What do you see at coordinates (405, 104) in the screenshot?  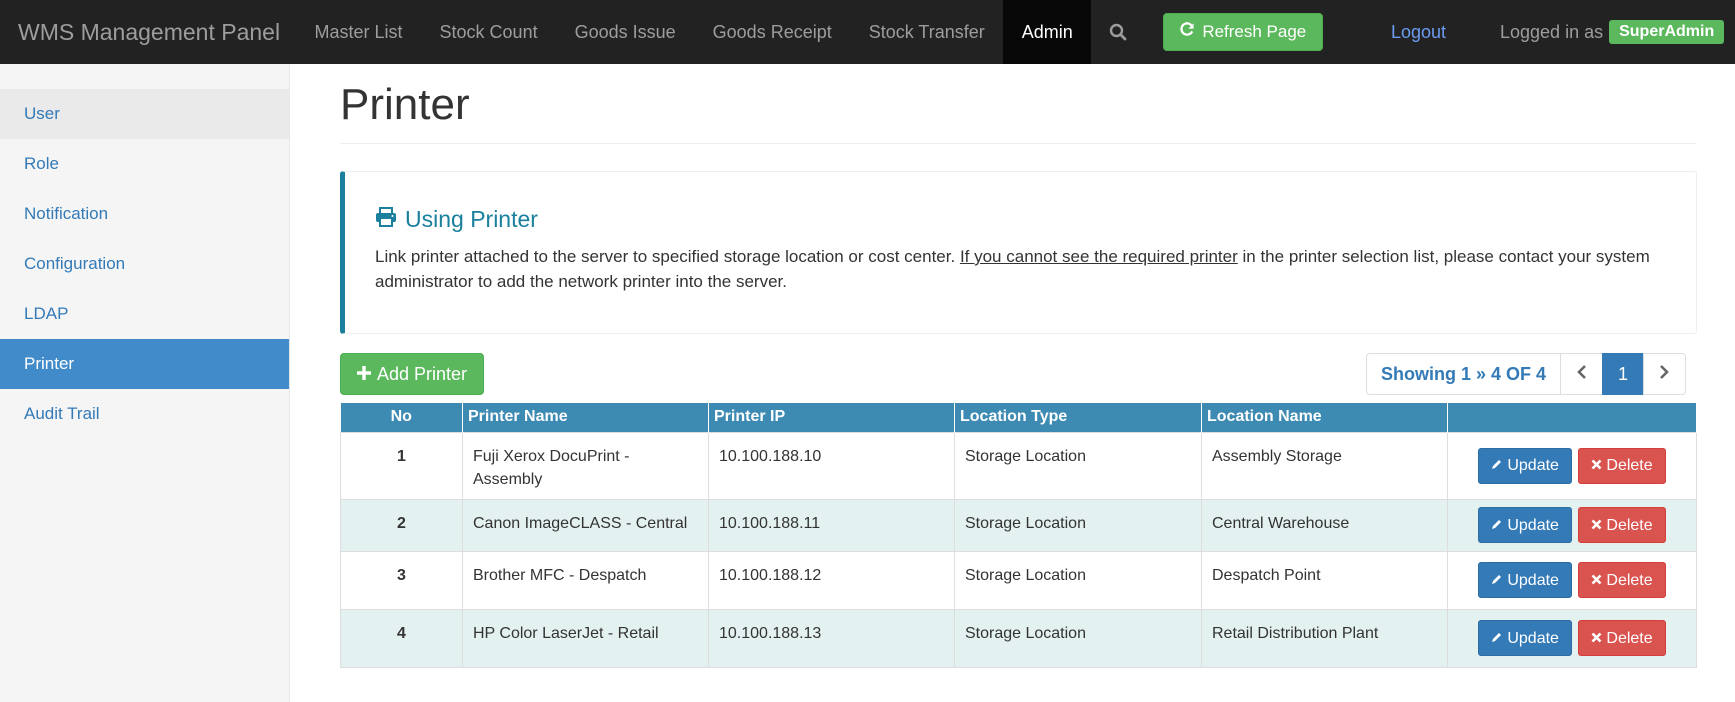 I see `page-title: Printer` at bounding box center [405, 104].